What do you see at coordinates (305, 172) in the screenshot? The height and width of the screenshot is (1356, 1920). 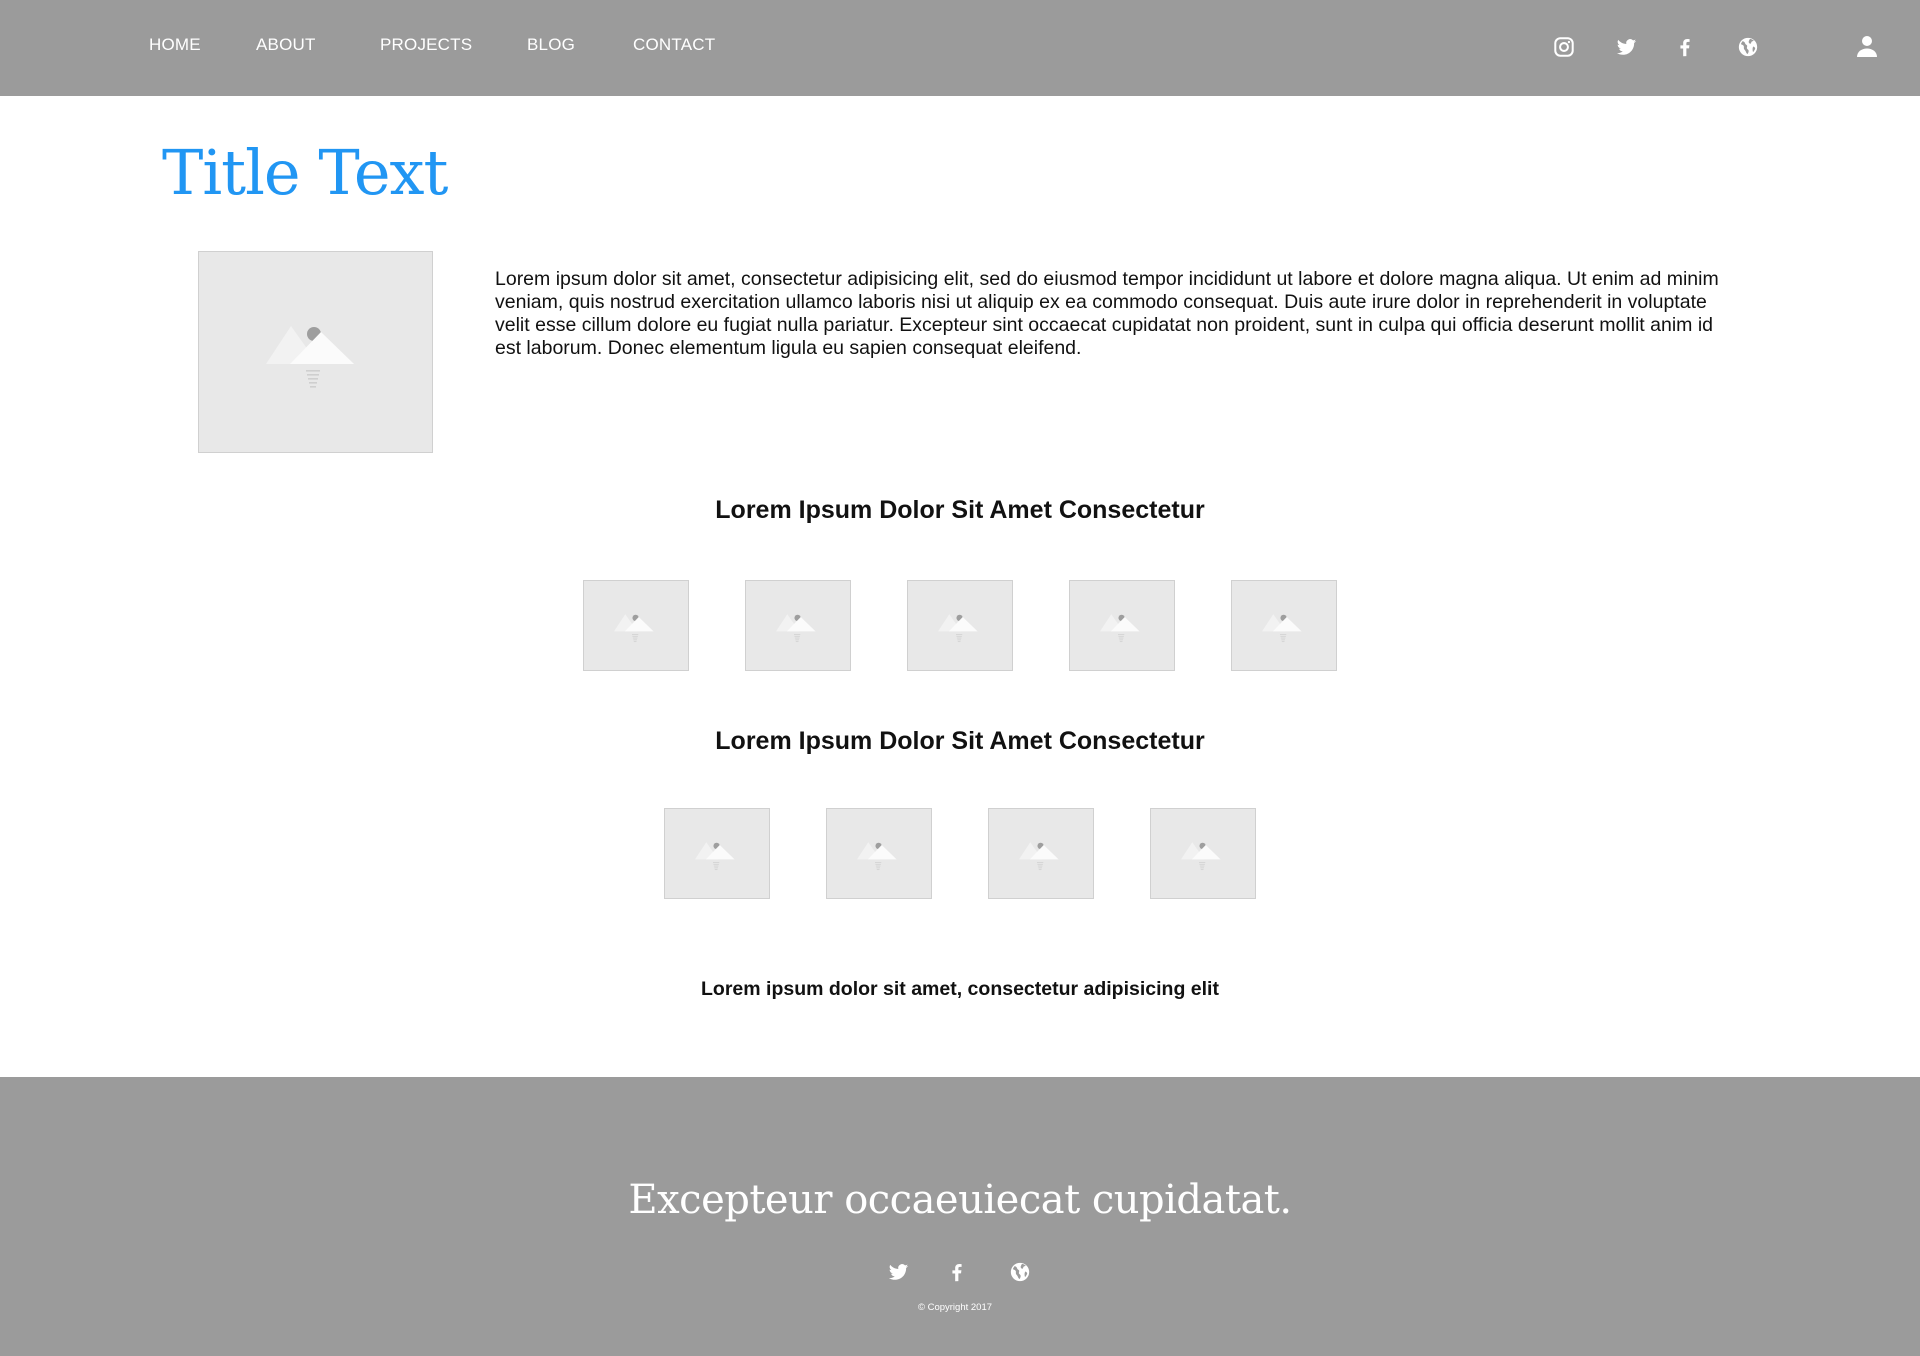 I see `page-title: Title Text` at bounding box center [305, 172].